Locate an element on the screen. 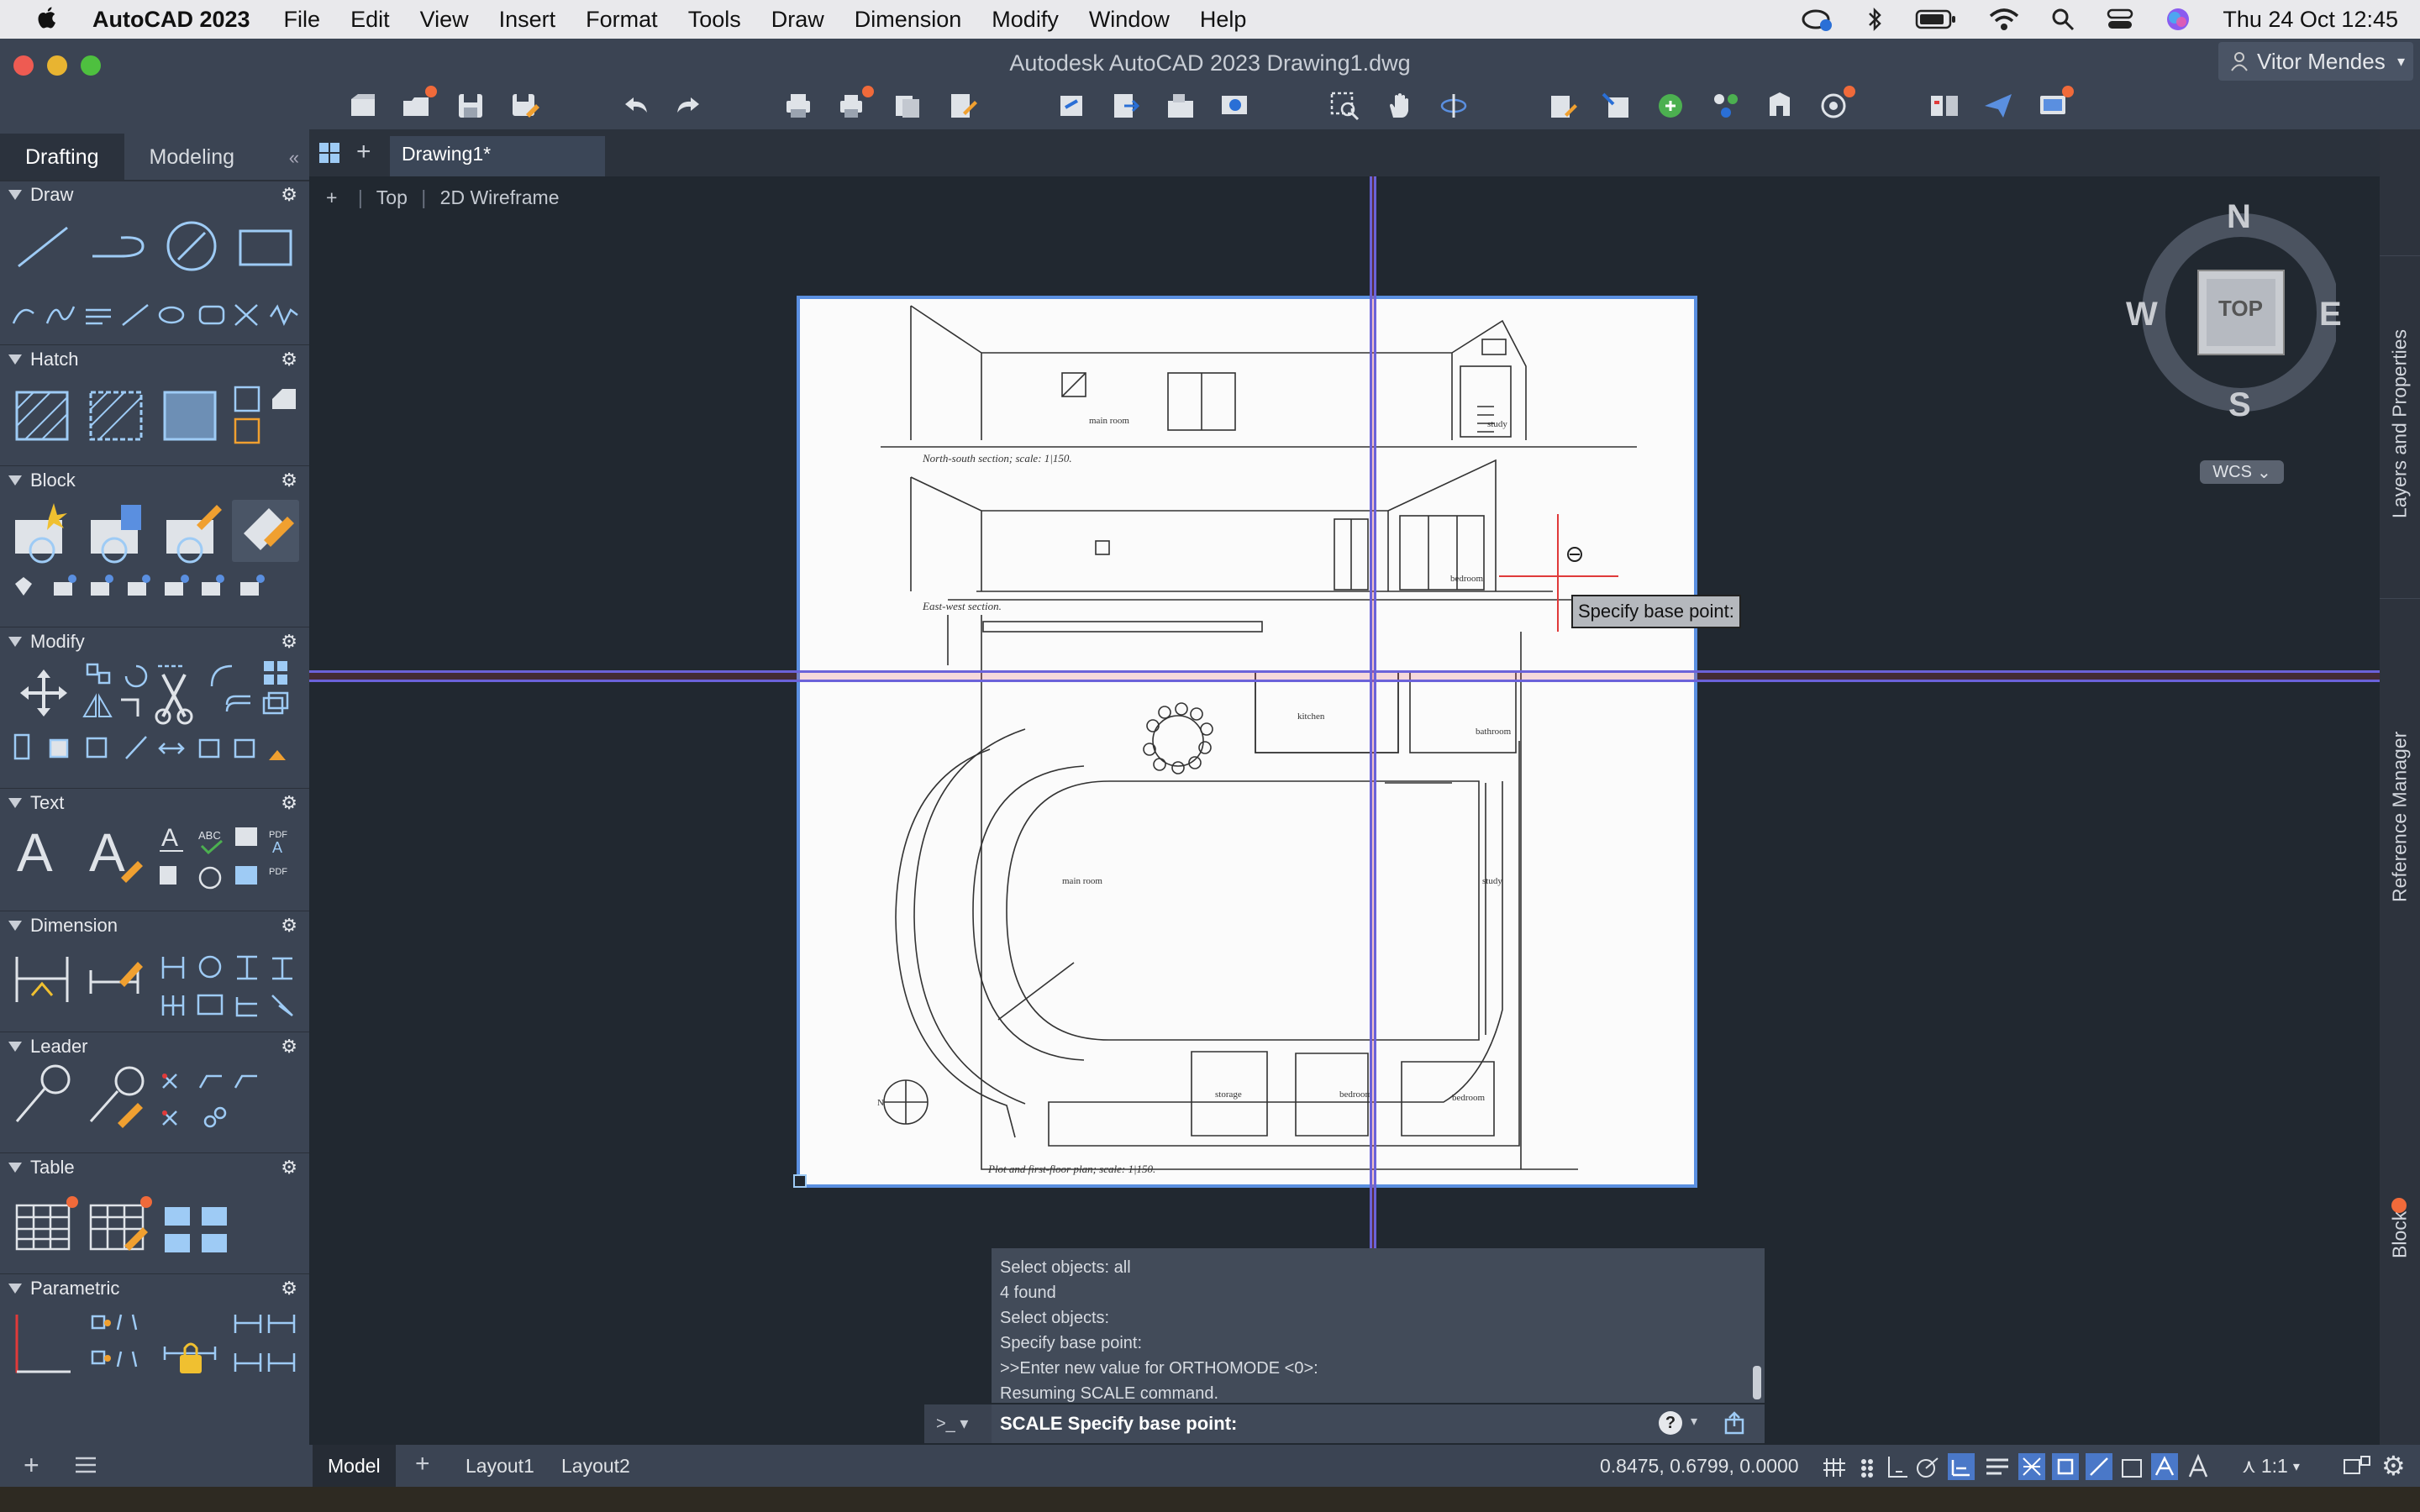 This screenshot has width=2420, height=1512. menu-edit: Edit is located at coordinates (370, 20).